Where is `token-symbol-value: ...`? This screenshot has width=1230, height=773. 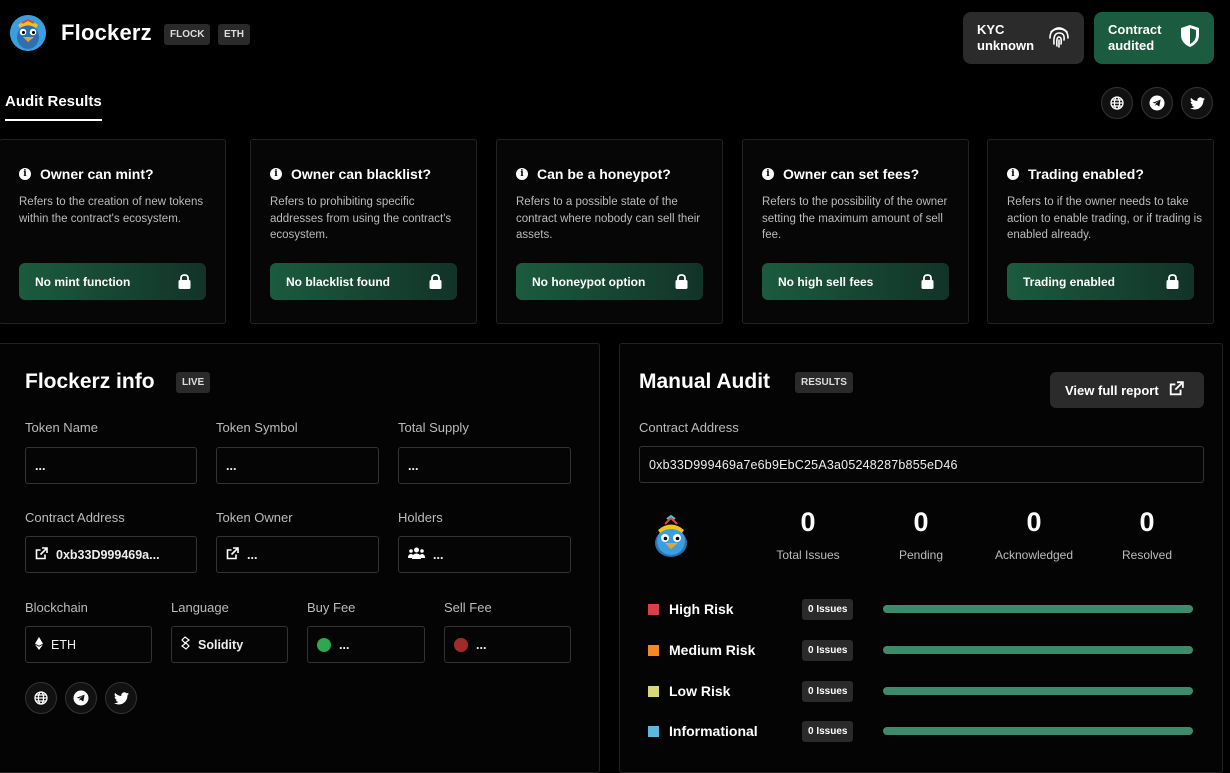 token-symbol-value: ... is located at coordinates (231, 465).